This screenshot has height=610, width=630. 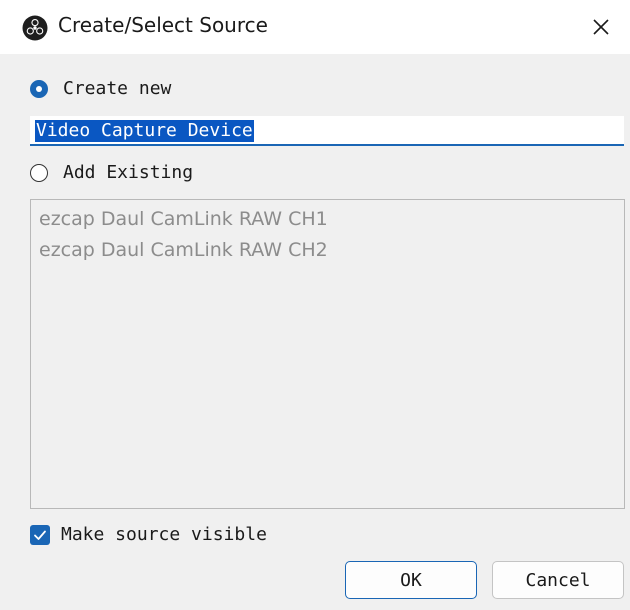 I want to click on add-existing-radio, so click(x=39, y=172).